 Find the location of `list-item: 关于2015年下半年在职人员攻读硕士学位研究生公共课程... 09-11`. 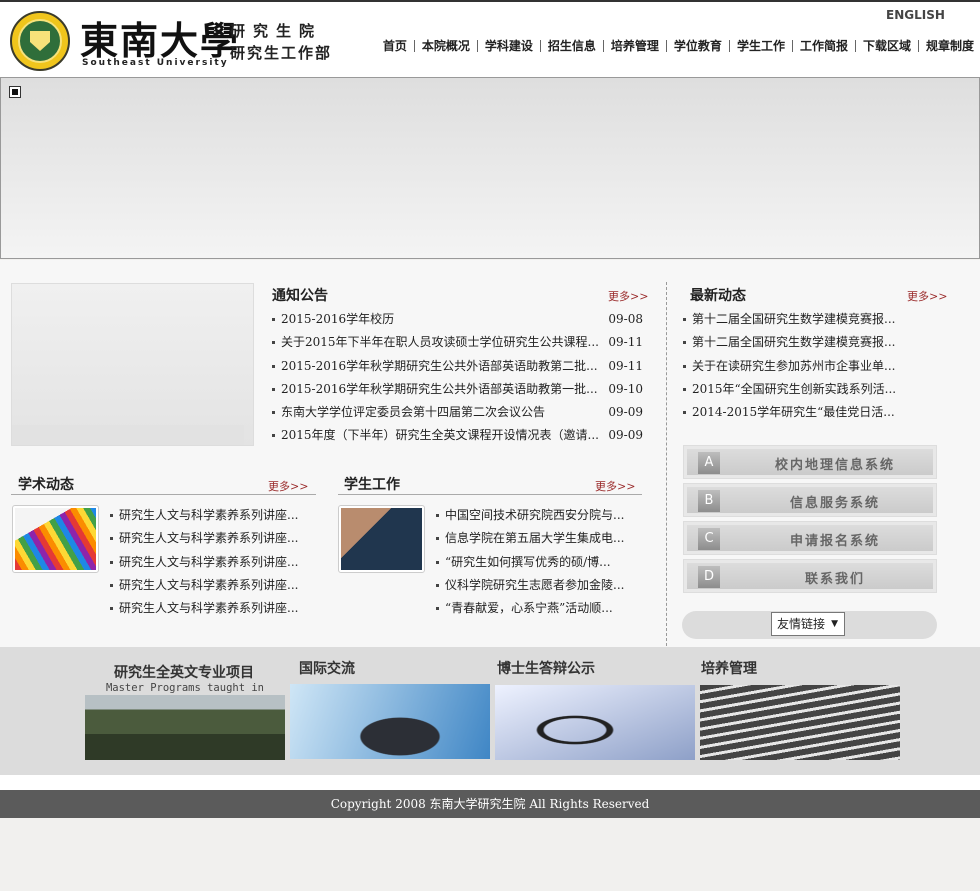

list-item: 关于2015年下半年在职人员攻读硕士学位研究生公共课程... 09-11 is located at coordinates (457, 342).